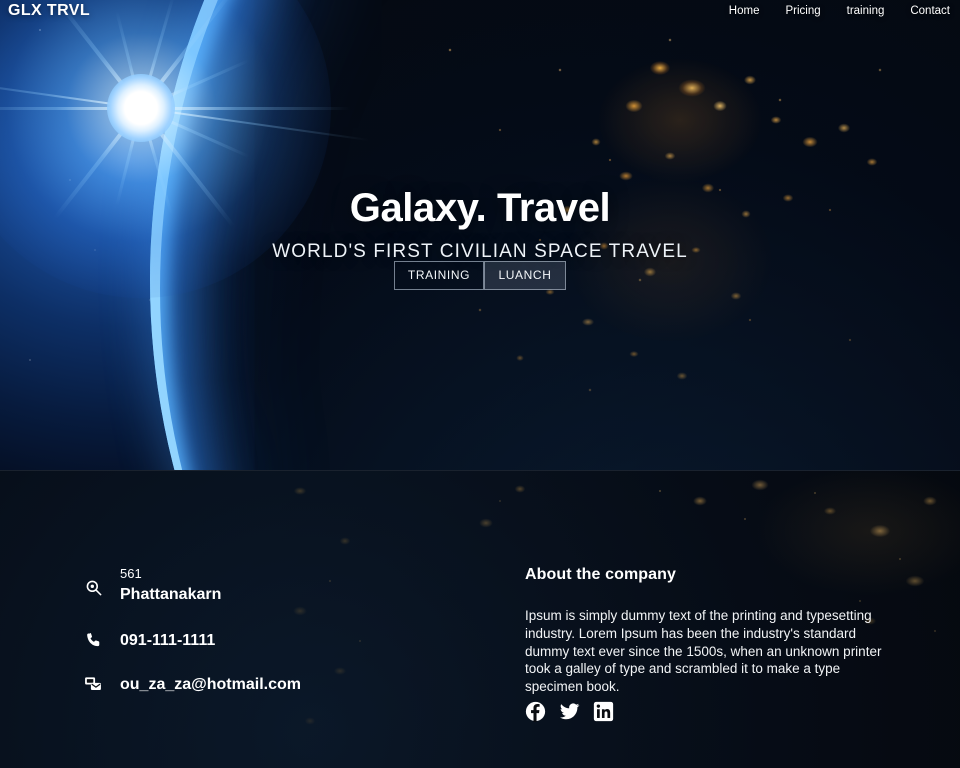  What do you see at coordinates (250, 642) in the screenshot?
I see `contact-phone-row: 091-111-1111` at bounding box center [250, 642].